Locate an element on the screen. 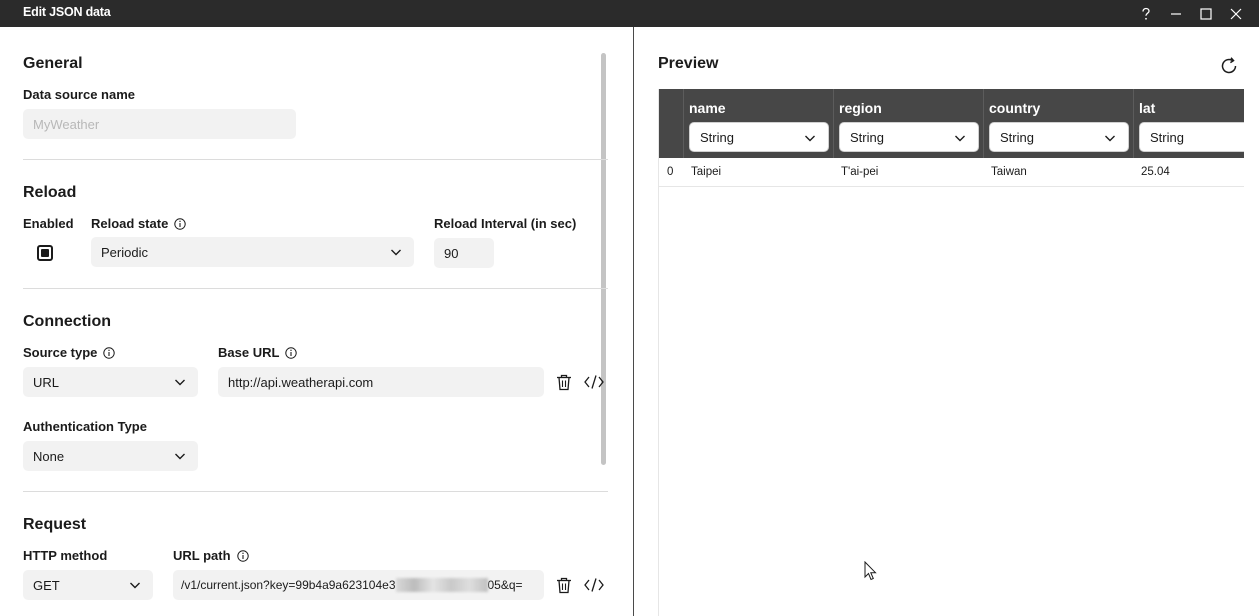  row-index: 0 is located at coordinates (670, 172).